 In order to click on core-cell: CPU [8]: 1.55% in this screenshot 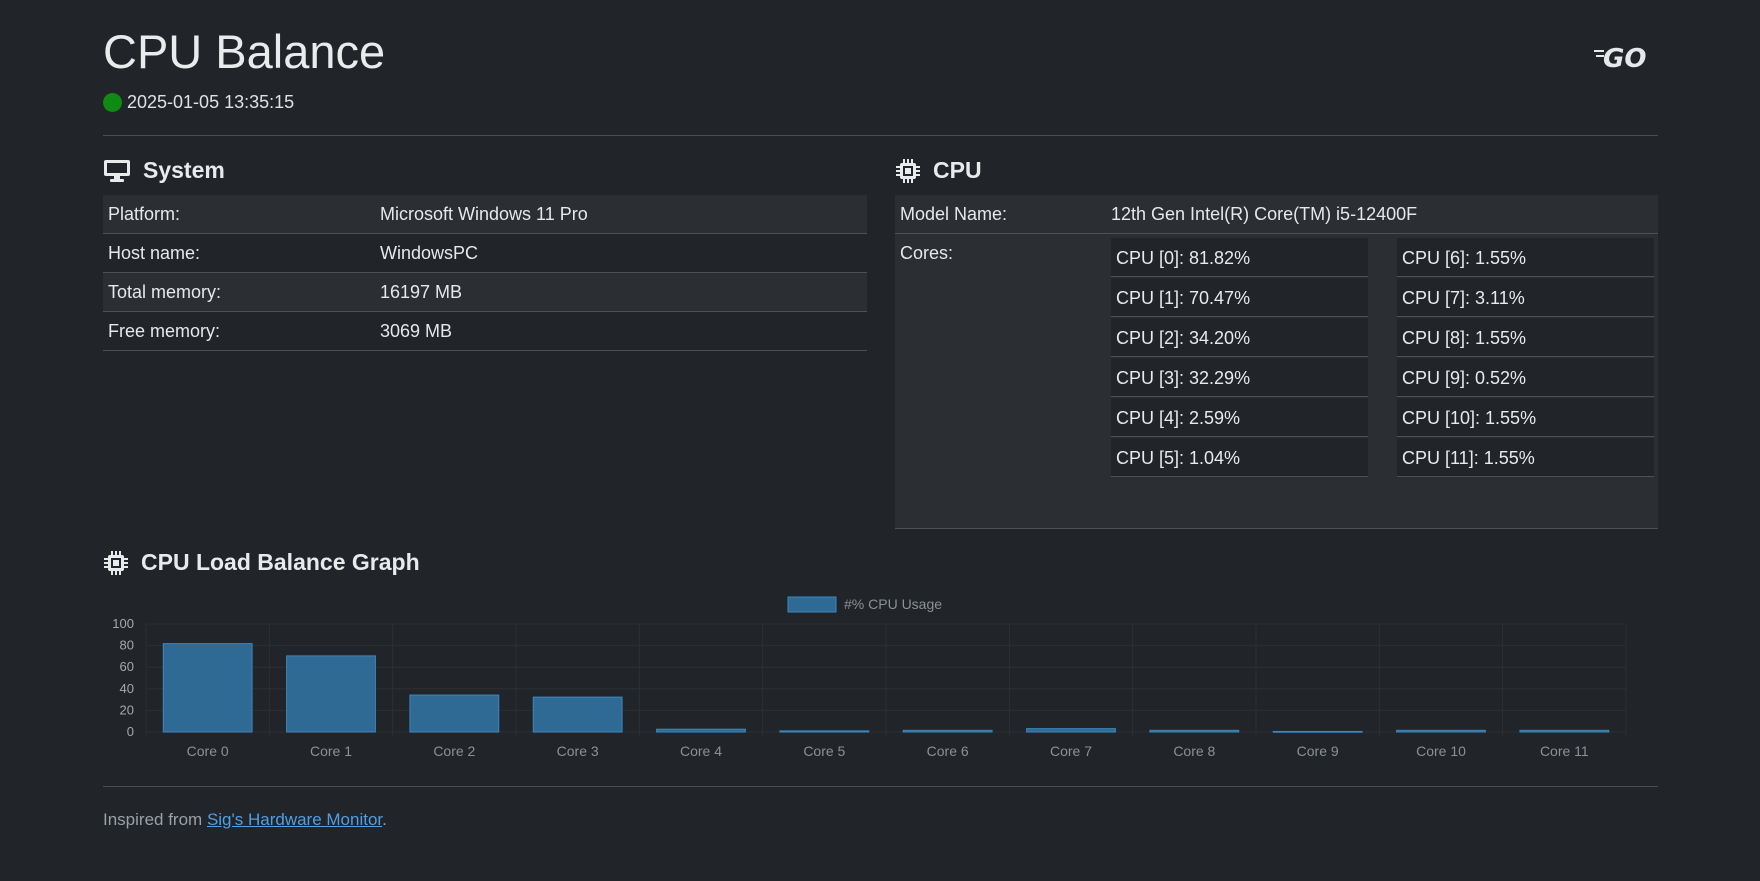, I will do `click(1525, 337)`.